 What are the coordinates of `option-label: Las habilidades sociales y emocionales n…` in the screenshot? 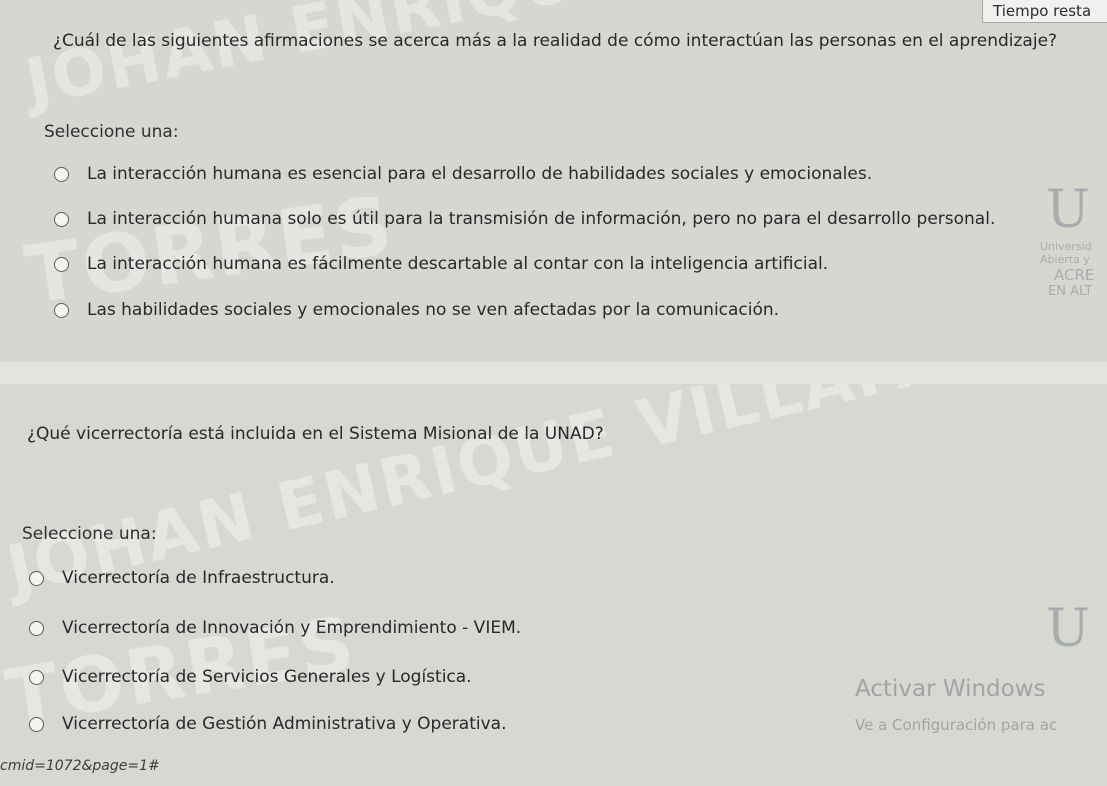 It's located at (433, 310).